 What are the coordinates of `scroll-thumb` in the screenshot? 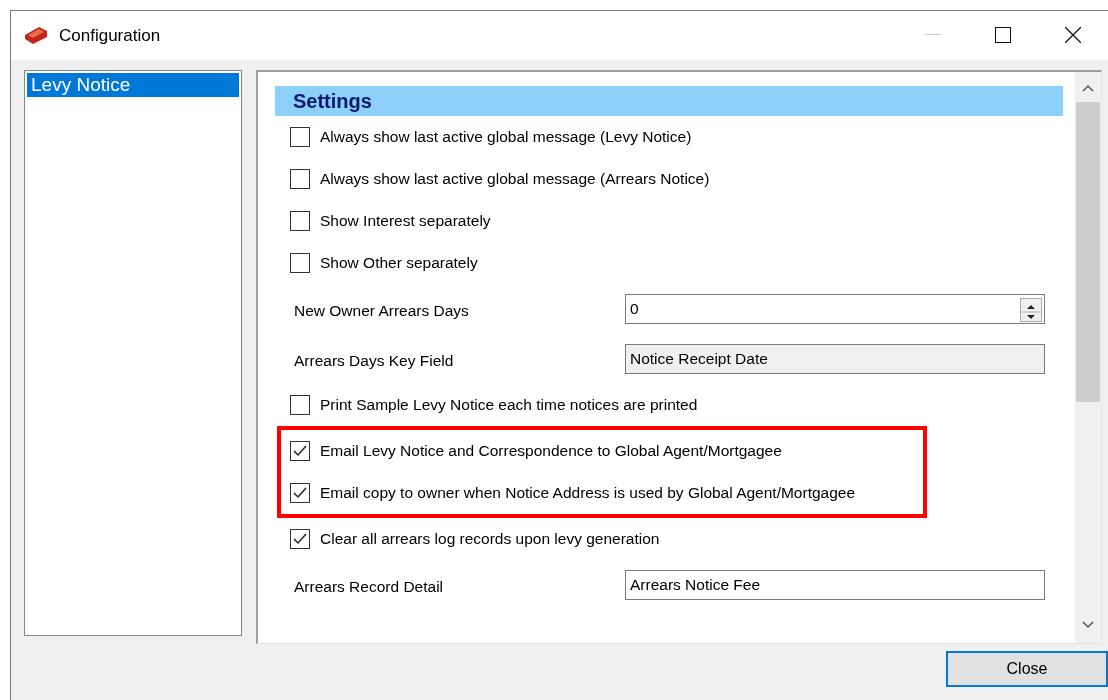 It's located at (1088, 251).